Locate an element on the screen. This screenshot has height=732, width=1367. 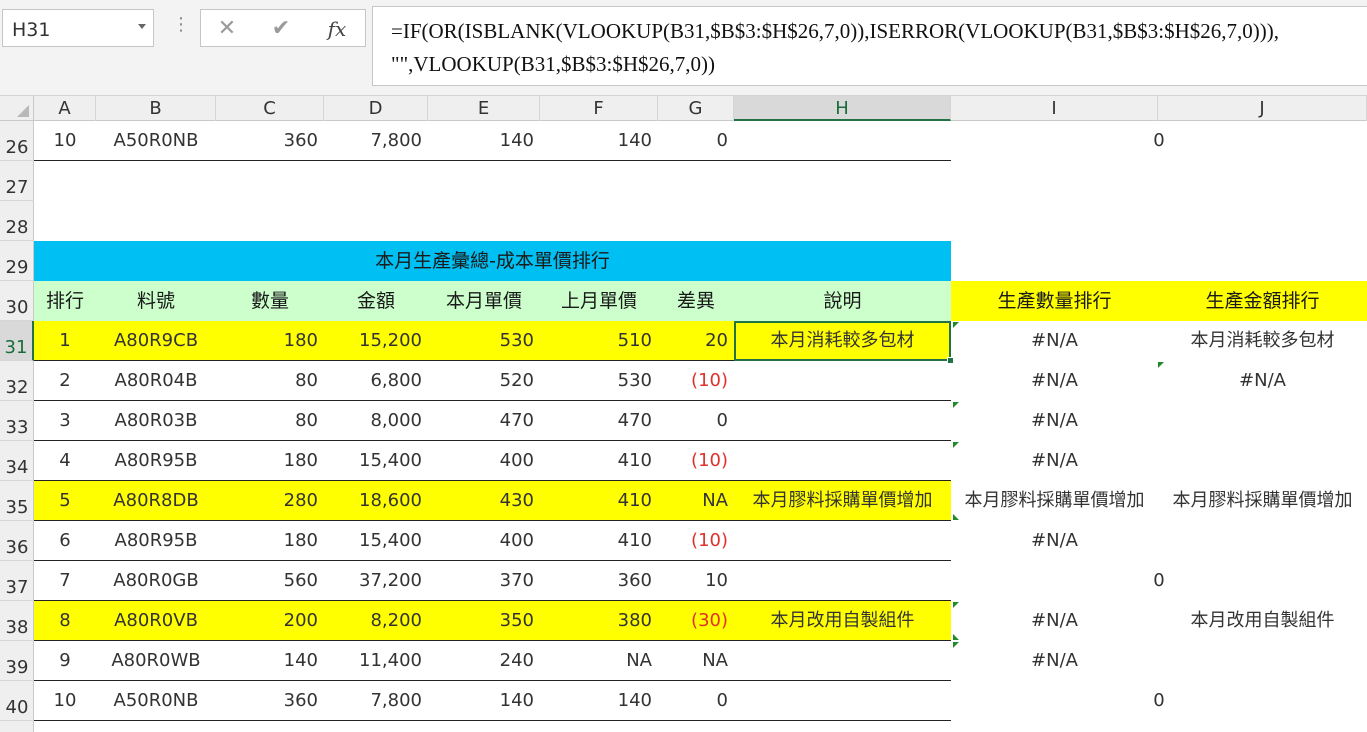
cell-rank: 6 is located at coordinates (65, 541).